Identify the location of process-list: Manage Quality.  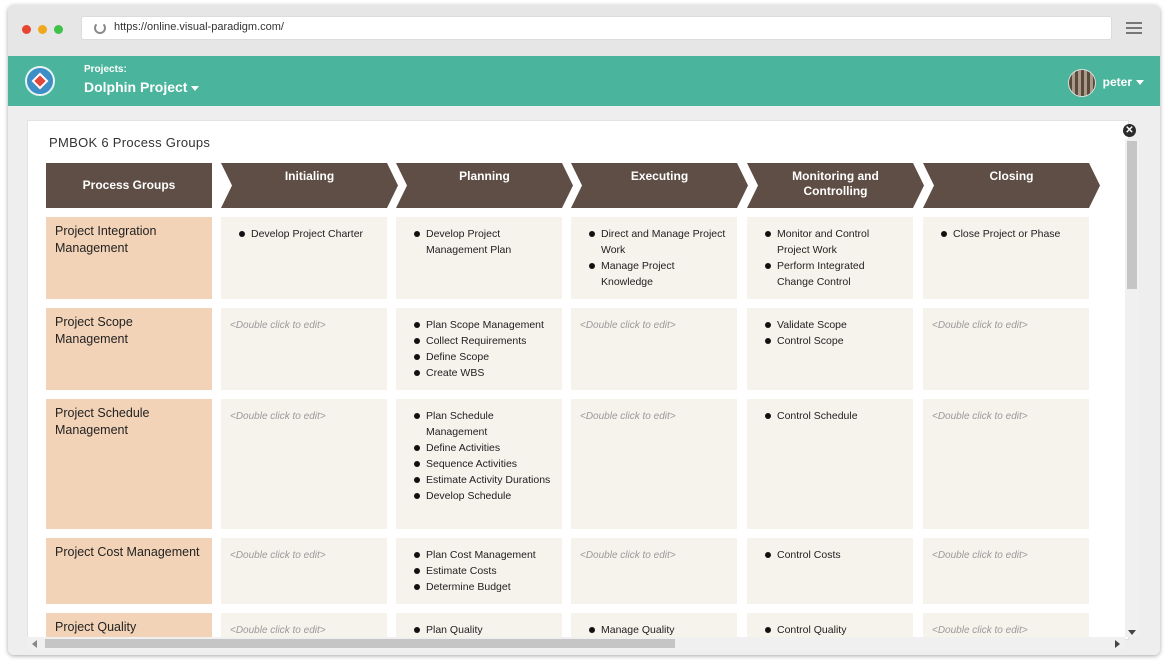
(654, 630).